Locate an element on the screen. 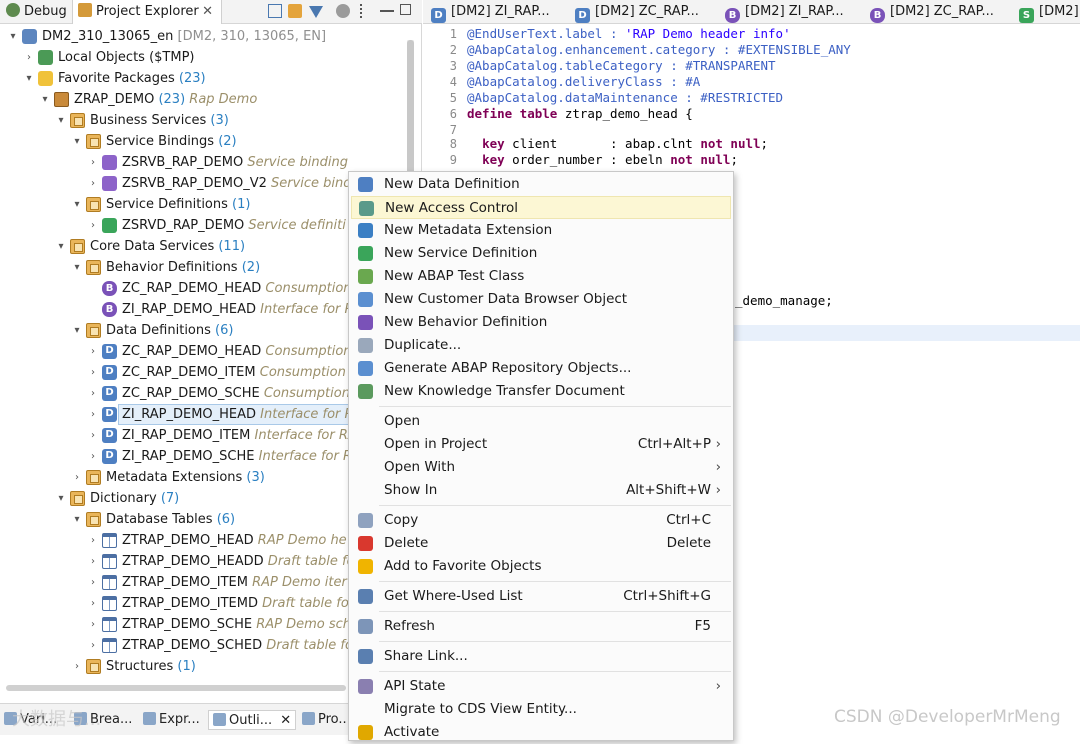 The height and width of the screenshot is (744, 1080). menu-item: Show In Alt+Shift+W › is located at coordinates (541, 490).